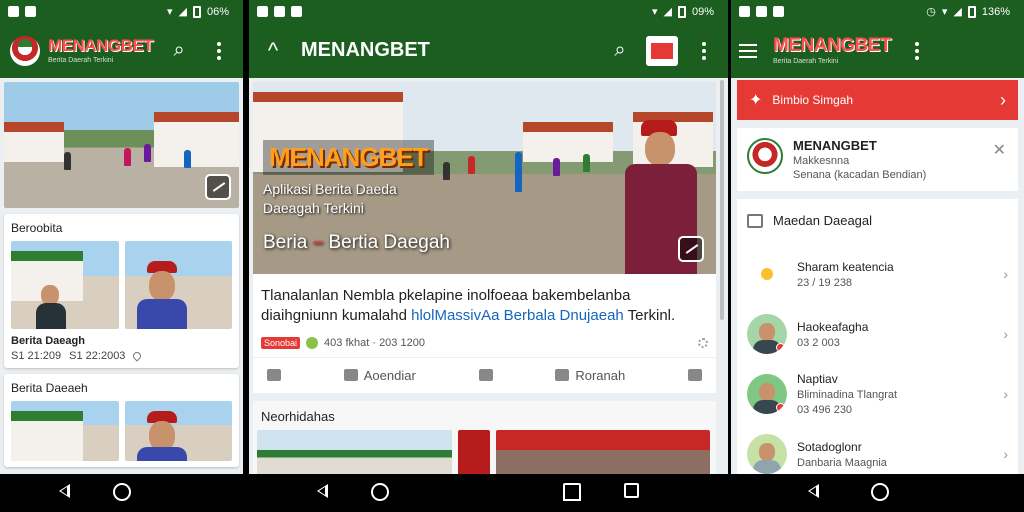 The width and height of the screenshot is (1024, 512). Describe the element at coordinates (703, 342) in the screenshot. I see `share-icon` at that location.